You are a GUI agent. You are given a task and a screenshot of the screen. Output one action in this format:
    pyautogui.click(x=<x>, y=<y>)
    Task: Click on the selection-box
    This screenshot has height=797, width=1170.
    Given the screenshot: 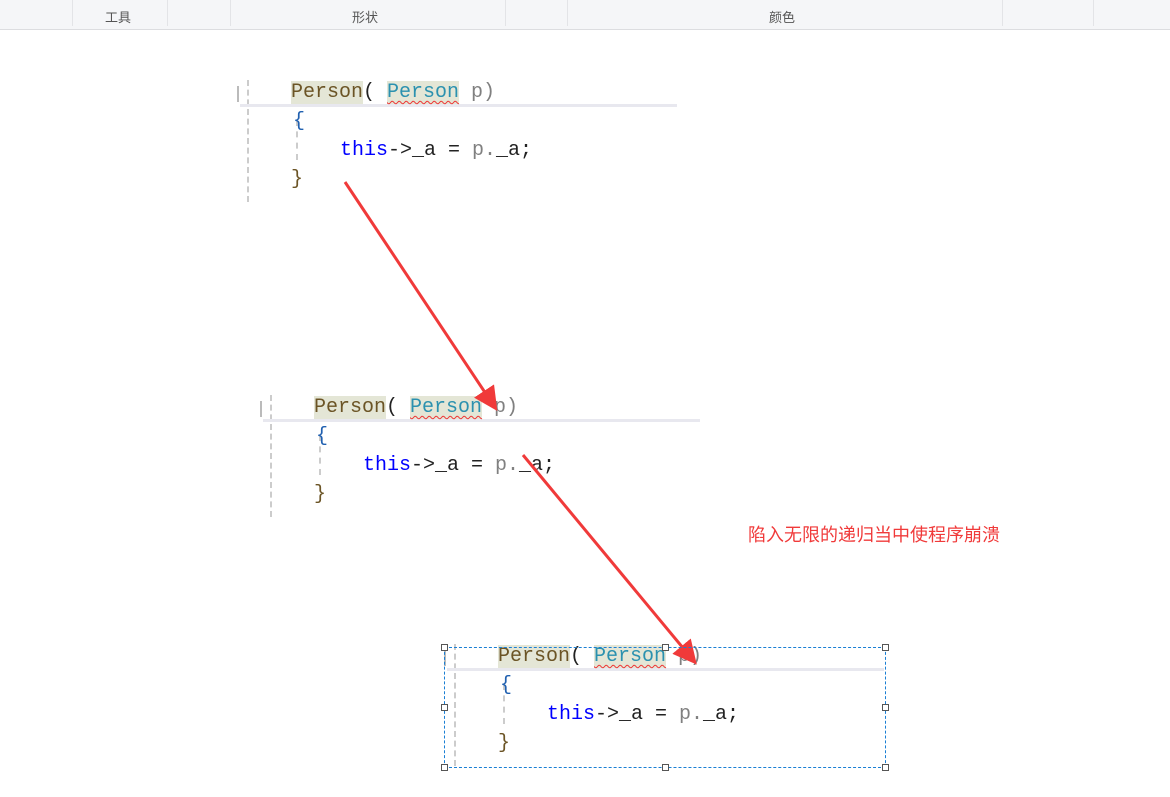 What is the action you would take?
    pyautogui.click(x=665, y=707)
    